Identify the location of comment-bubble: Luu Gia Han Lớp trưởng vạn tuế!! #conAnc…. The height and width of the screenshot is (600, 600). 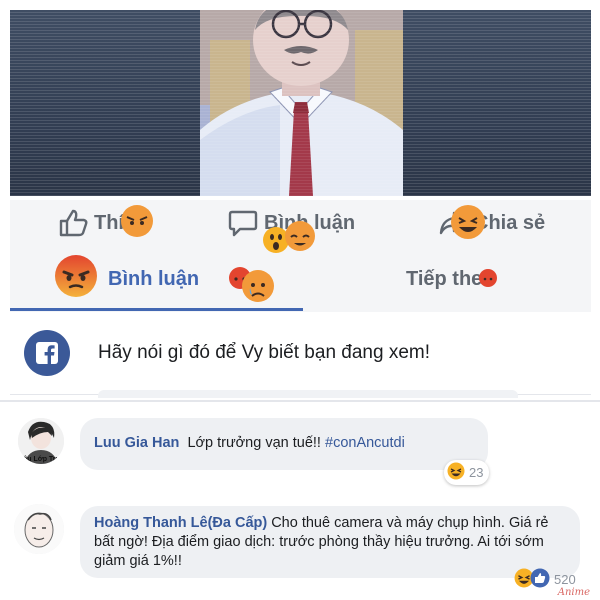
(284, 444).